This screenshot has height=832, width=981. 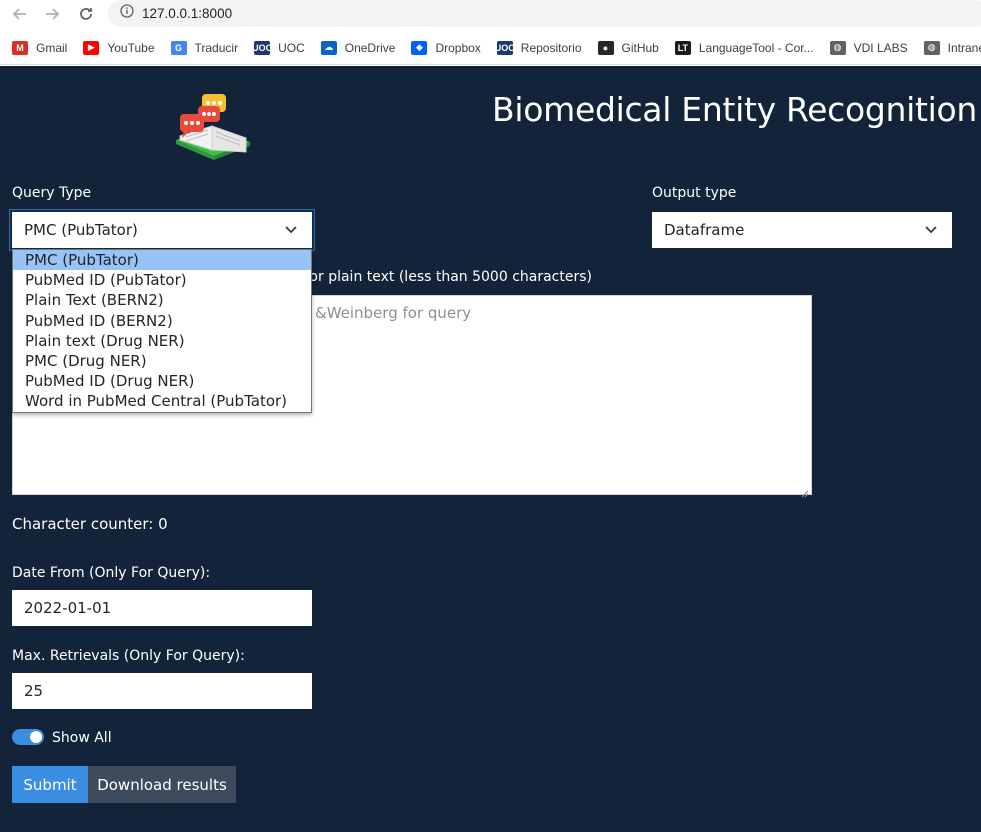 What do you see at coordinates (328, 47) in the screenshot?
I see `onedrive-icon: ☁` at bounding box center [328, 47].